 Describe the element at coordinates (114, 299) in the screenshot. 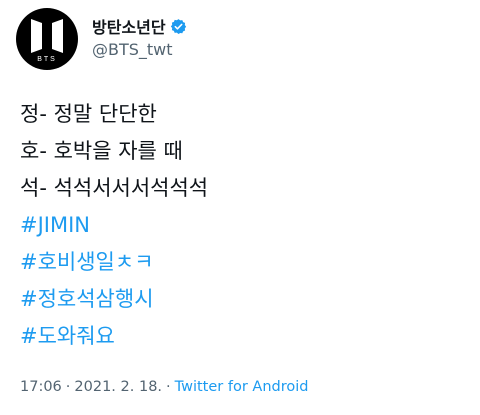

I see `hashtag-link: #정호석삼행시` at that location.